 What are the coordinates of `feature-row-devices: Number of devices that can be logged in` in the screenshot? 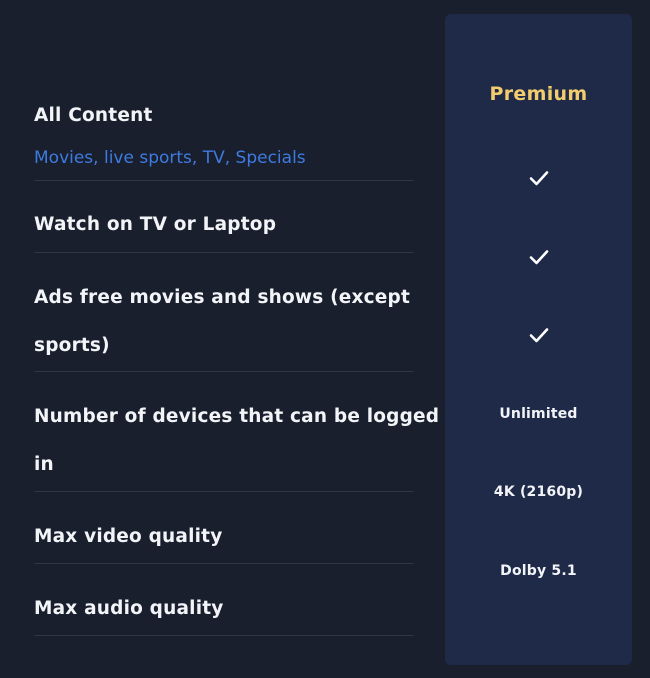 It's located at (236, 432).